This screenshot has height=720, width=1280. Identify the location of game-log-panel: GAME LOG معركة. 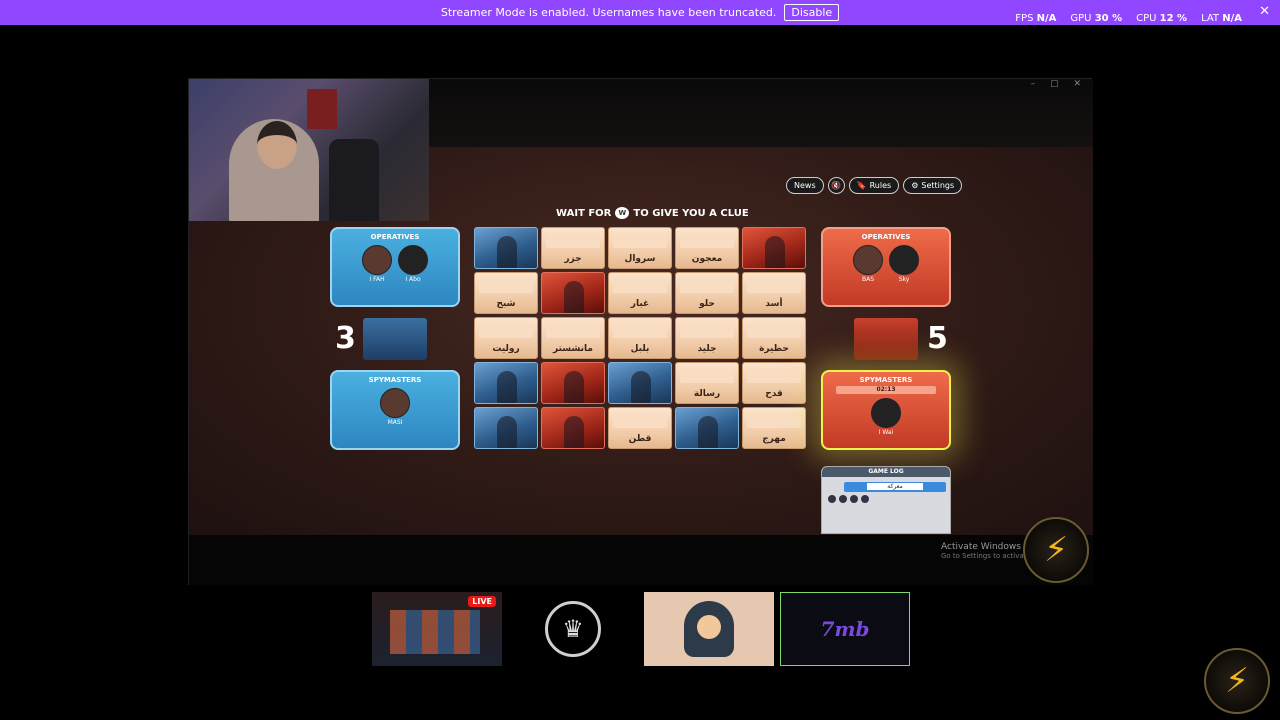
(886, 500).